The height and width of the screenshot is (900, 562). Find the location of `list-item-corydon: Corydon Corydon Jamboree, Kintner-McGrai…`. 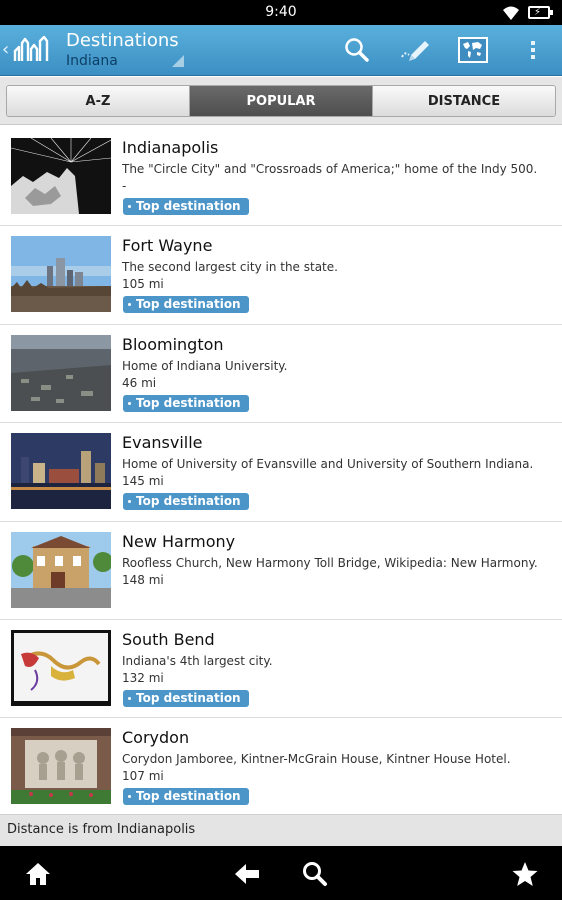

list-item-corydon: Corydon Corydon Jamboree, Kintner-McGrai… is located at coordinates (281, 766).